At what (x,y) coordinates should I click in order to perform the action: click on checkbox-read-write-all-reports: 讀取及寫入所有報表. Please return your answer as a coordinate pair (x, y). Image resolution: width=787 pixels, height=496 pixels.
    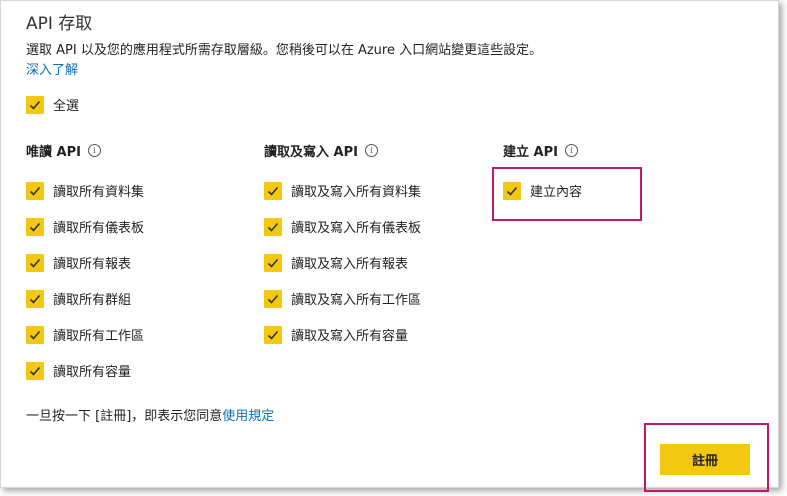
    Looking at the image, I should click on (336, 262).